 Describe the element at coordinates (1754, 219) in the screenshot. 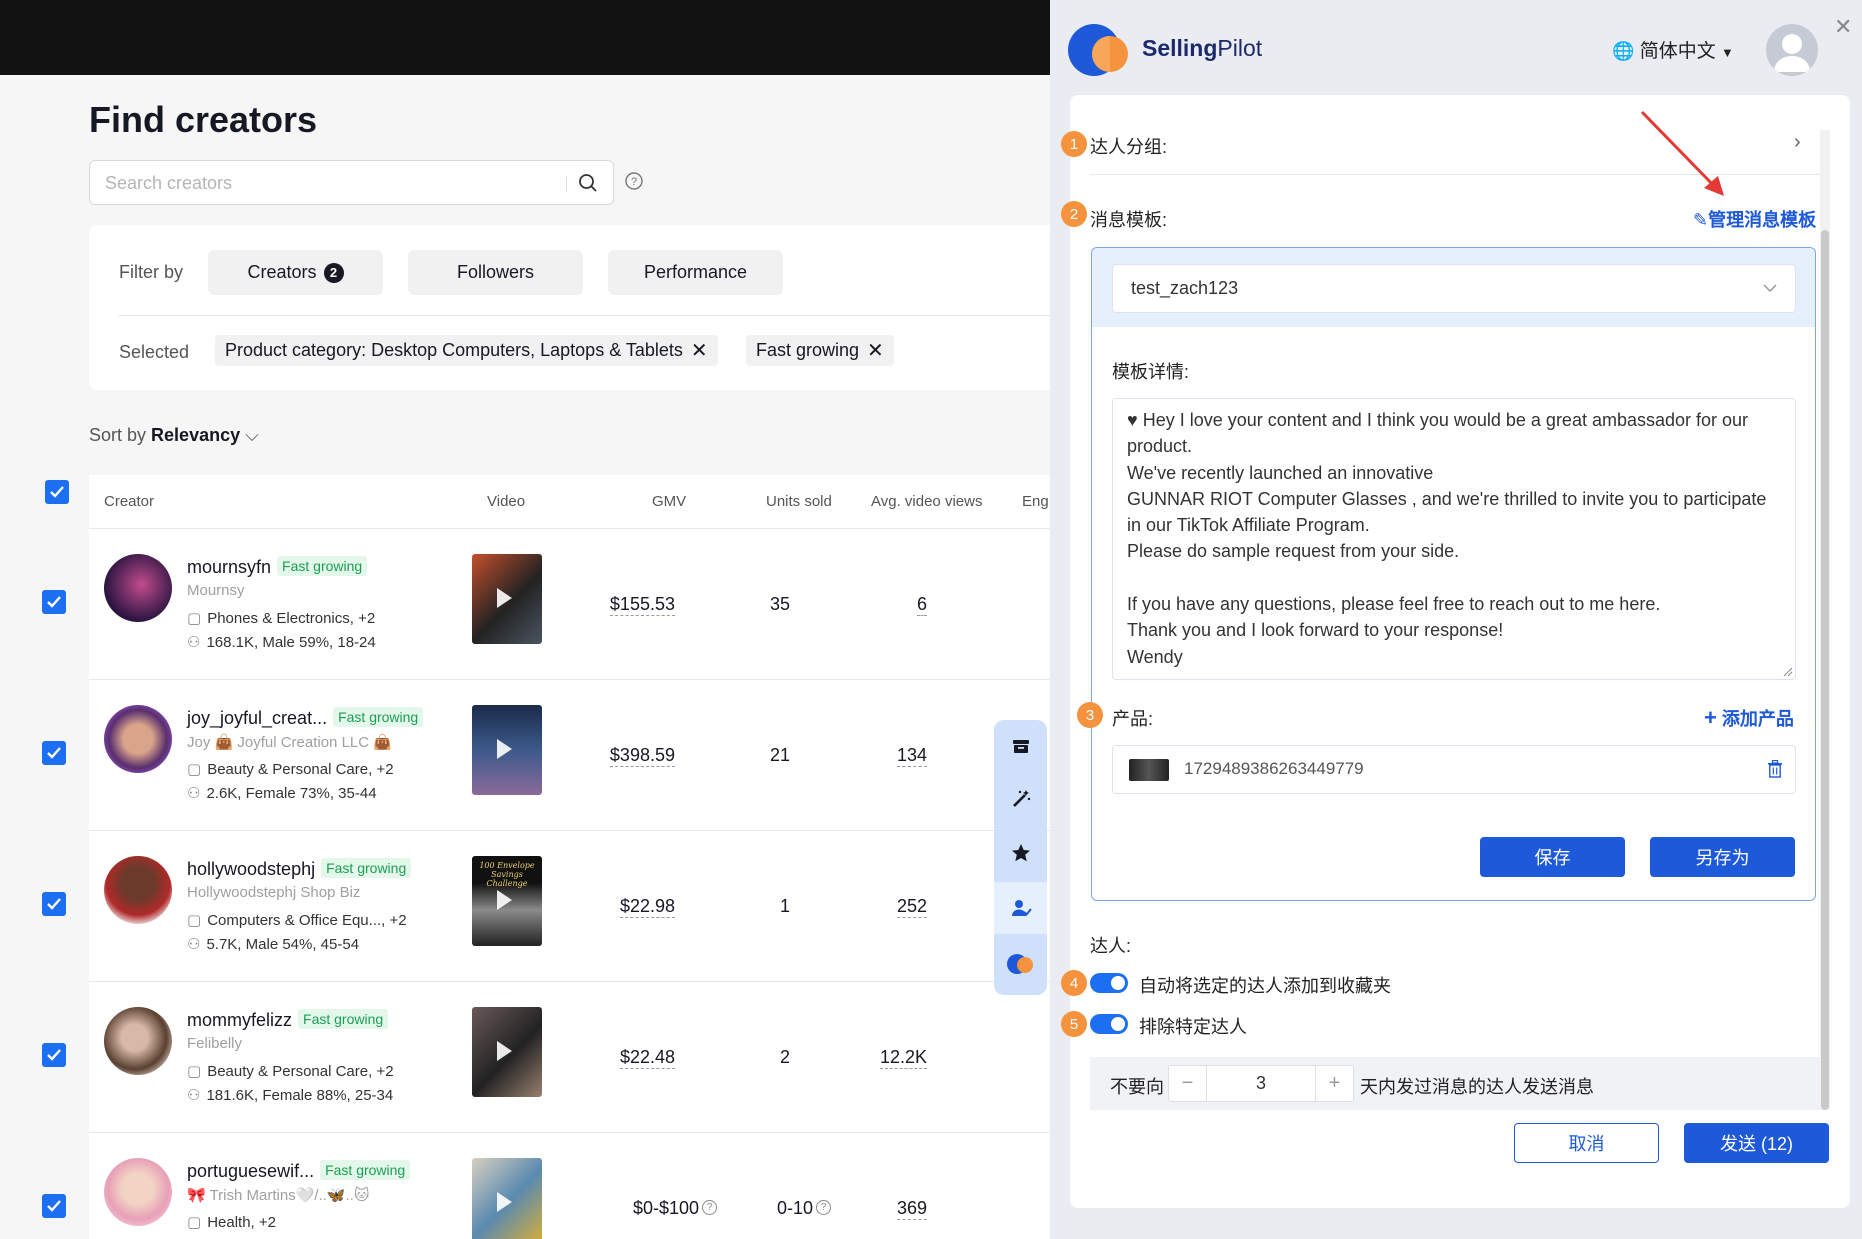

I see `manage-templates-link: ✎管理消息模板` at that location.